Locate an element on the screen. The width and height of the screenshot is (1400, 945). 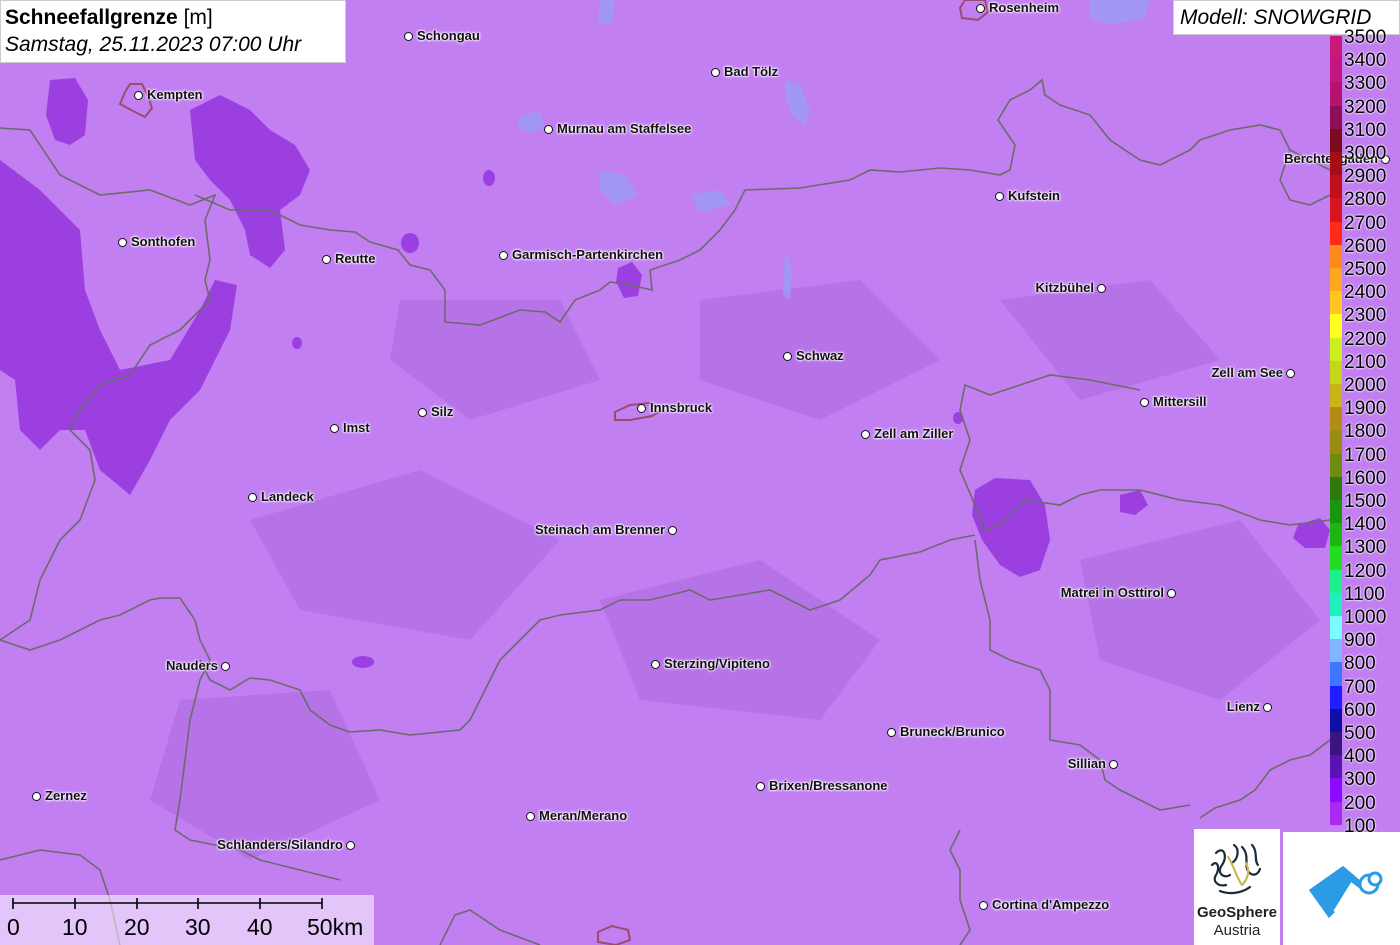
city-label: Kufstein is located at coordinates (1034, 195).